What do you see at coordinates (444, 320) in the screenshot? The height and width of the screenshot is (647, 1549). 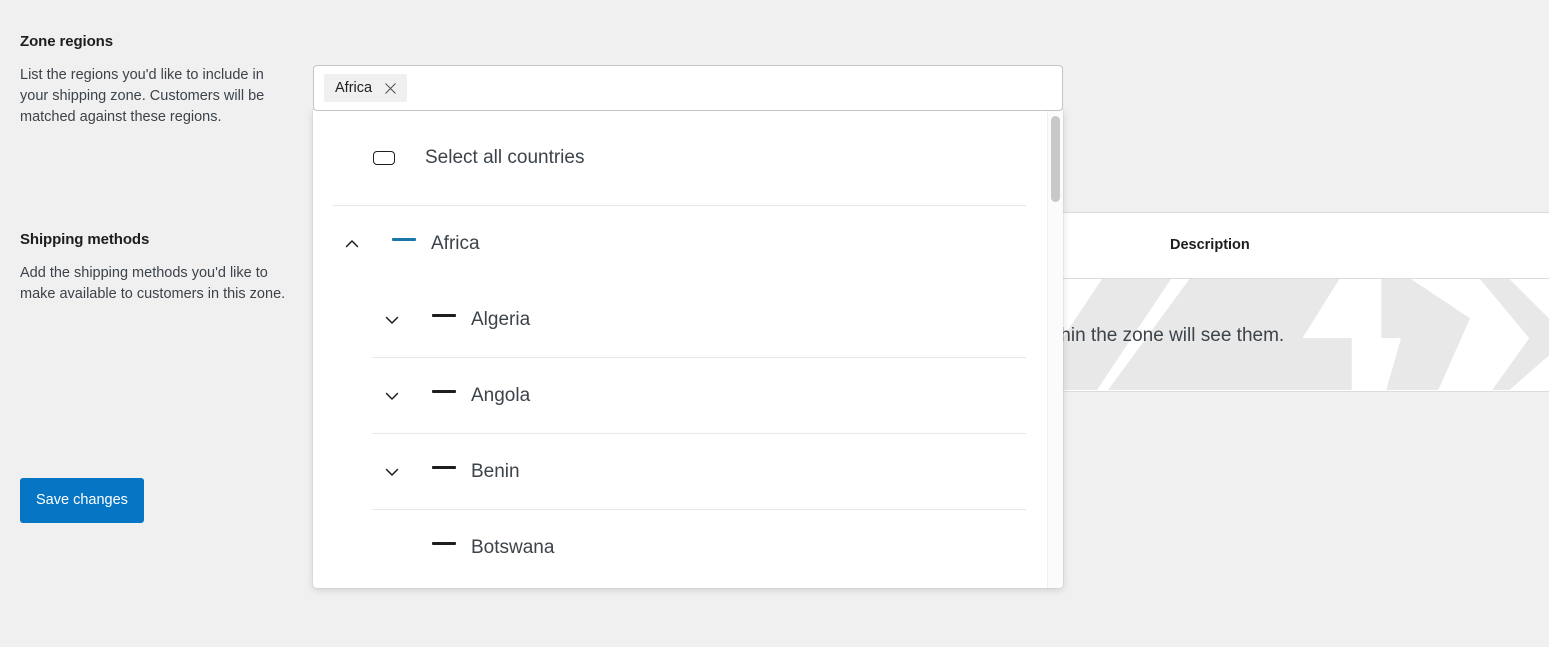 I see `checkbox-indeterminate-icon-algeria` at bounding box center [444, 320].